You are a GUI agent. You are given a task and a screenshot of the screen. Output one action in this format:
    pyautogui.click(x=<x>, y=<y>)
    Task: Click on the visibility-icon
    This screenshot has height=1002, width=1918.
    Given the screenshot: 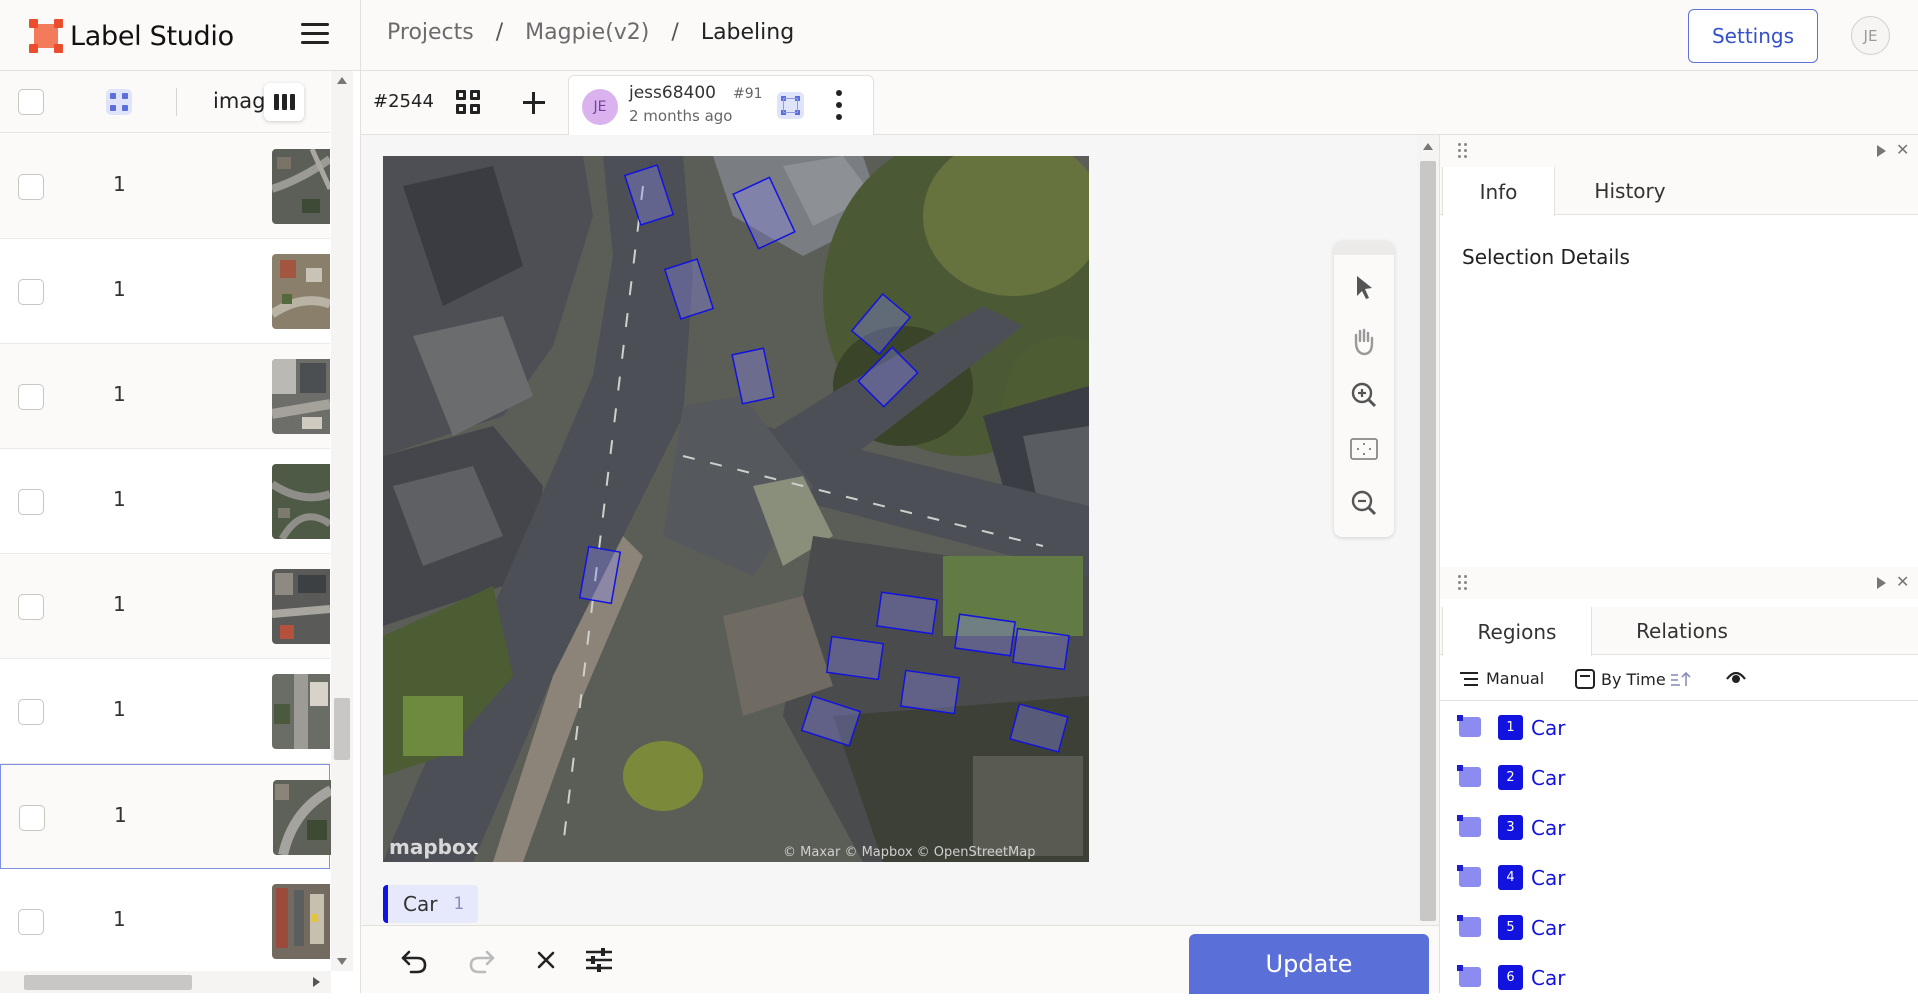 What is the action you would take?
    pyautogui.click(x=1736, y=677)
    